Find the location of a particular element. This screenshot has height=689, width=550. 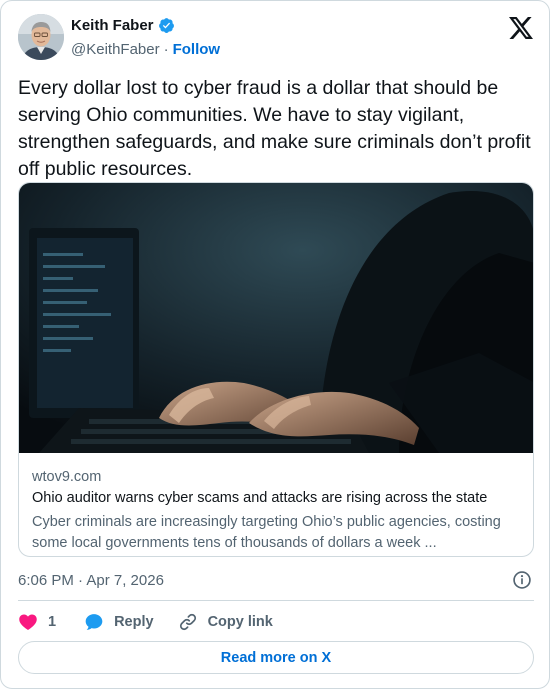

copy-link-button: Copy link is located at coordinates (225, 622).